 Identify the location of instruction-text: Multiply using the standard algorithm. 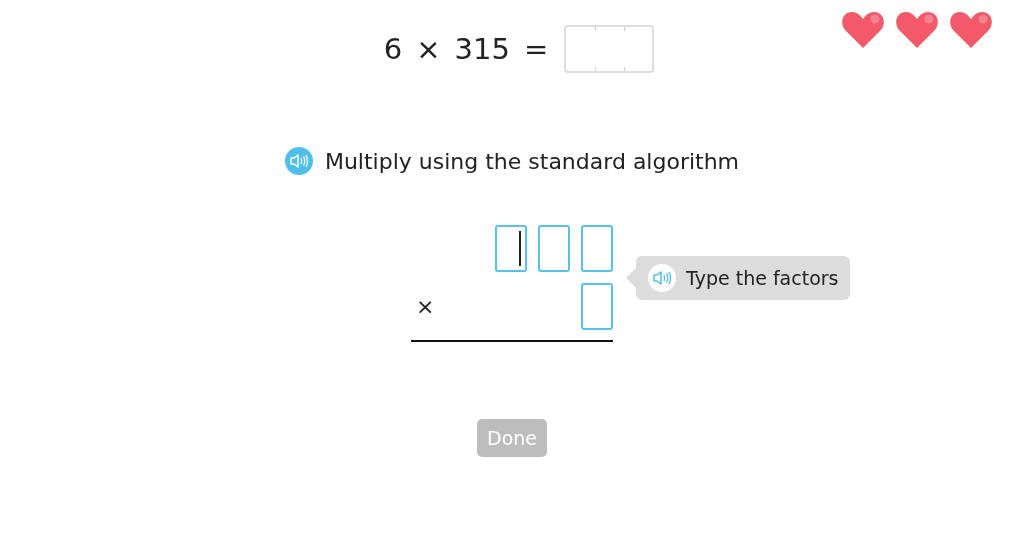
(532, 161).